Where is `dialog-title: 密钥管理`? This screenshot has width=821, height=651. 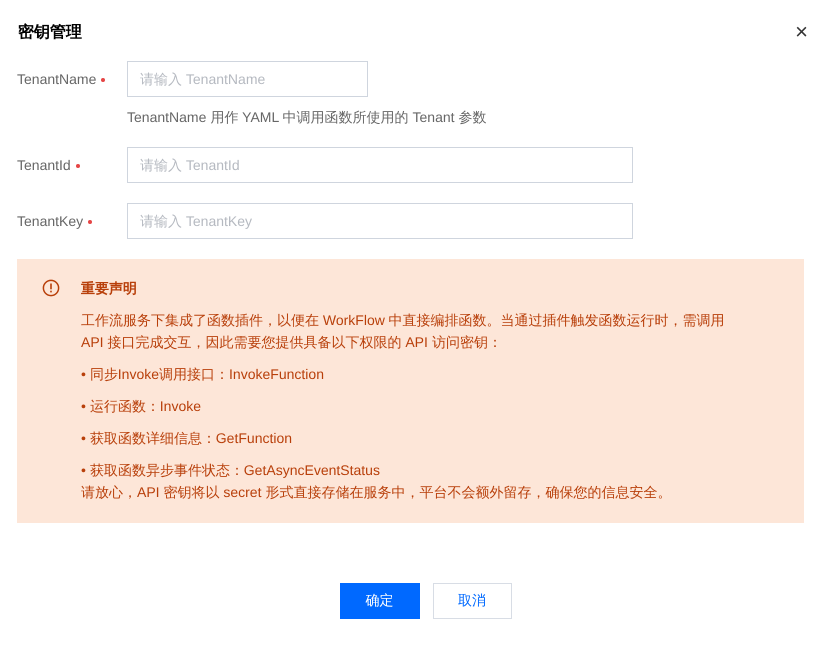
dialog-title: 密钥管理 is located at coordinates (49, 32).